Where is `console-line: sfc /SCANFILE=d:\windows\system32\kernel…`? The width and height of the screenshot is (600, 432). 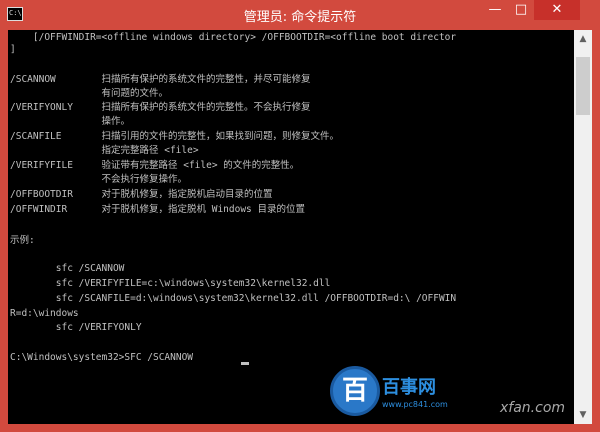 console-line: sfc /SCANFILE=d:\windows\system32\kernel… is located at coordinates (233, 298).